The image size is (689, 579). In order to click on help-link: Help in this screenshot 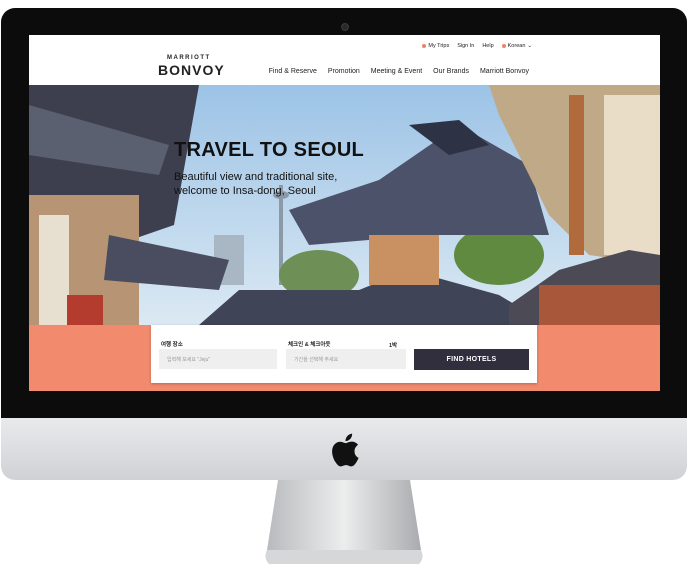, I will do `click(487, 46)`.